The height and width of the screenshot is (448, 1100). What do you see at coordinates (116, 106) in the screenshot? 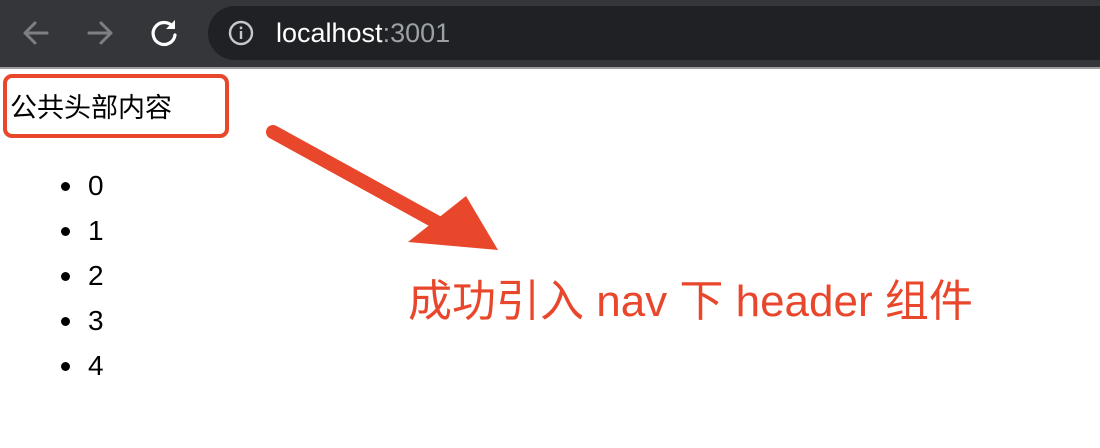
I see `highlight-box` at bounding box center [116, 106].